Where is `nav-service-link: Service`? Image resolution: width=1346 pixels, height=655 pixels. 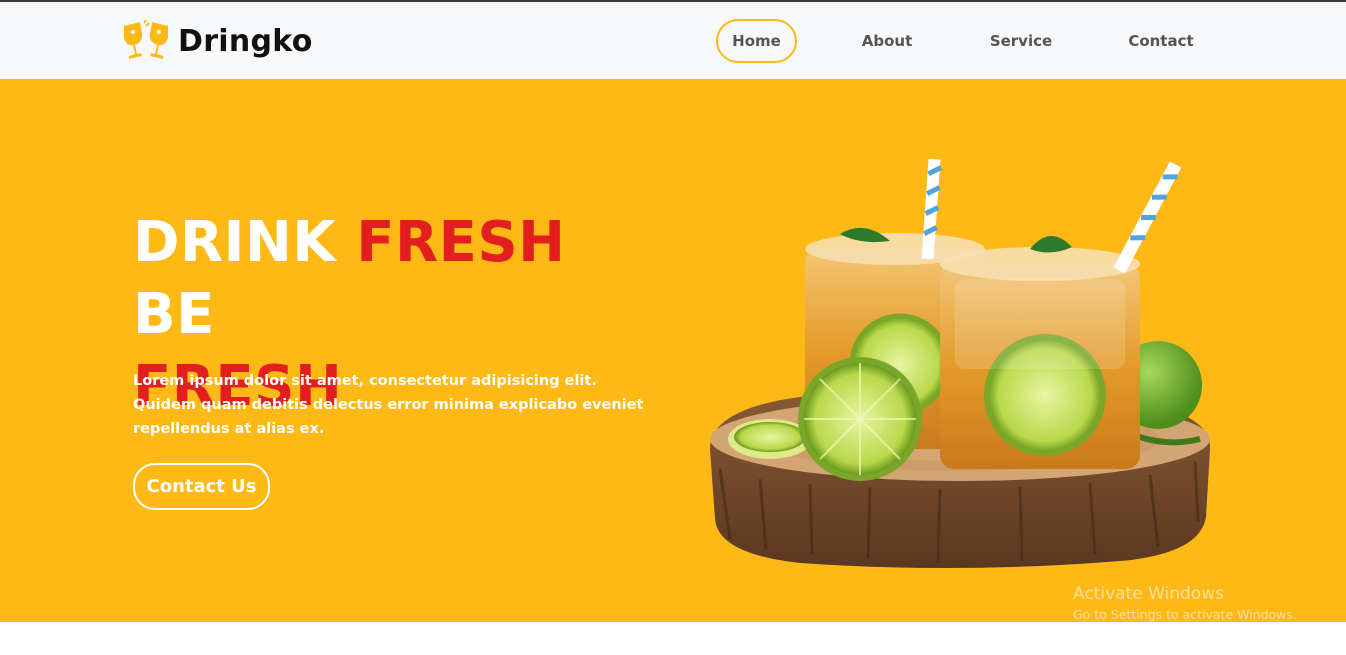 nav-service-link: Service is located at coordinates (1021, 41).